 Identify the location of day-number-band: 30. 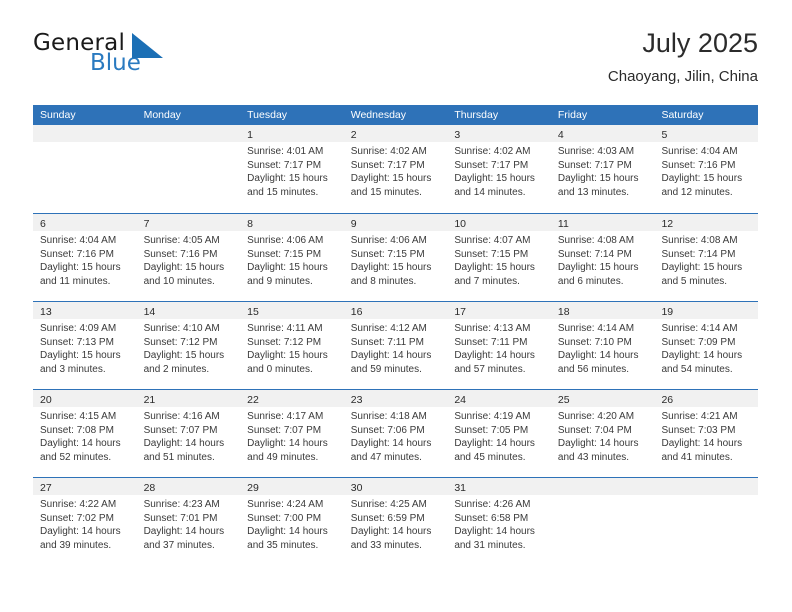
(395, 486).